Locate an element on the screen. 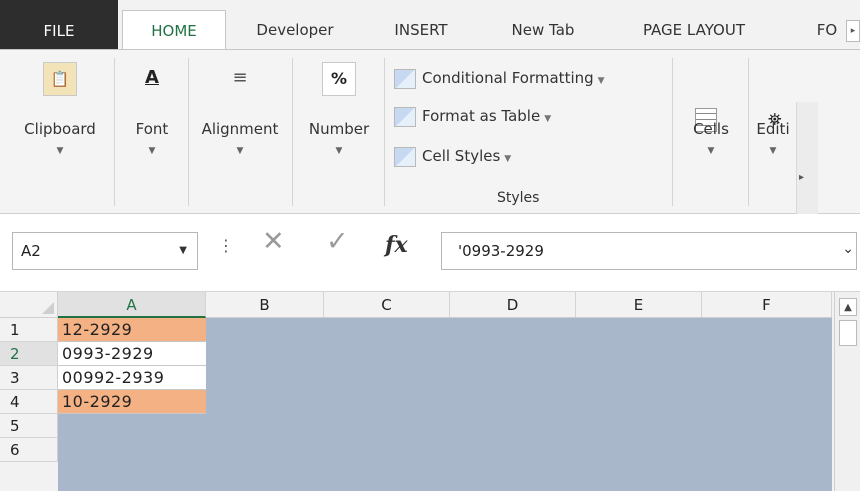 The width and height of the screenshot is (860, 491). cell-styles-label: Cell Styles is located at coordinates (461, 156).